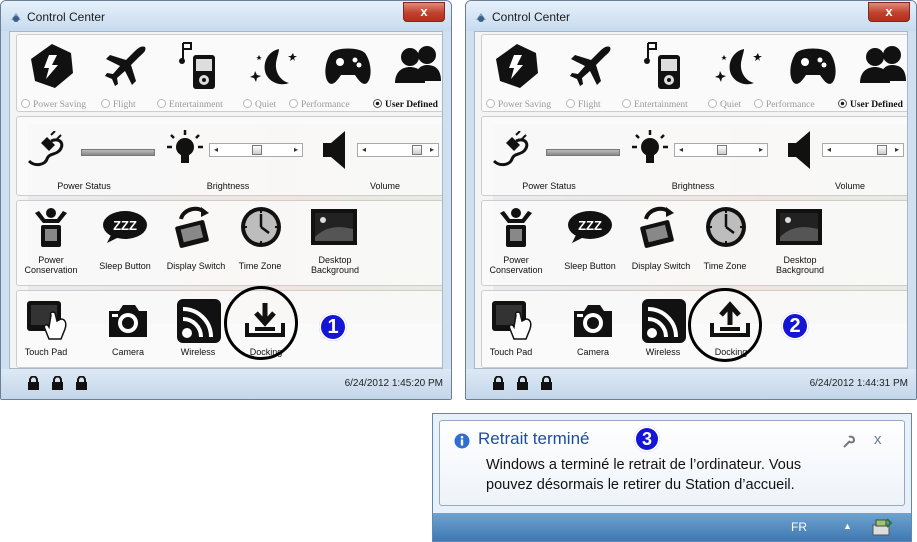  I want to click on step-badge-1: 1, so click(333, 327).